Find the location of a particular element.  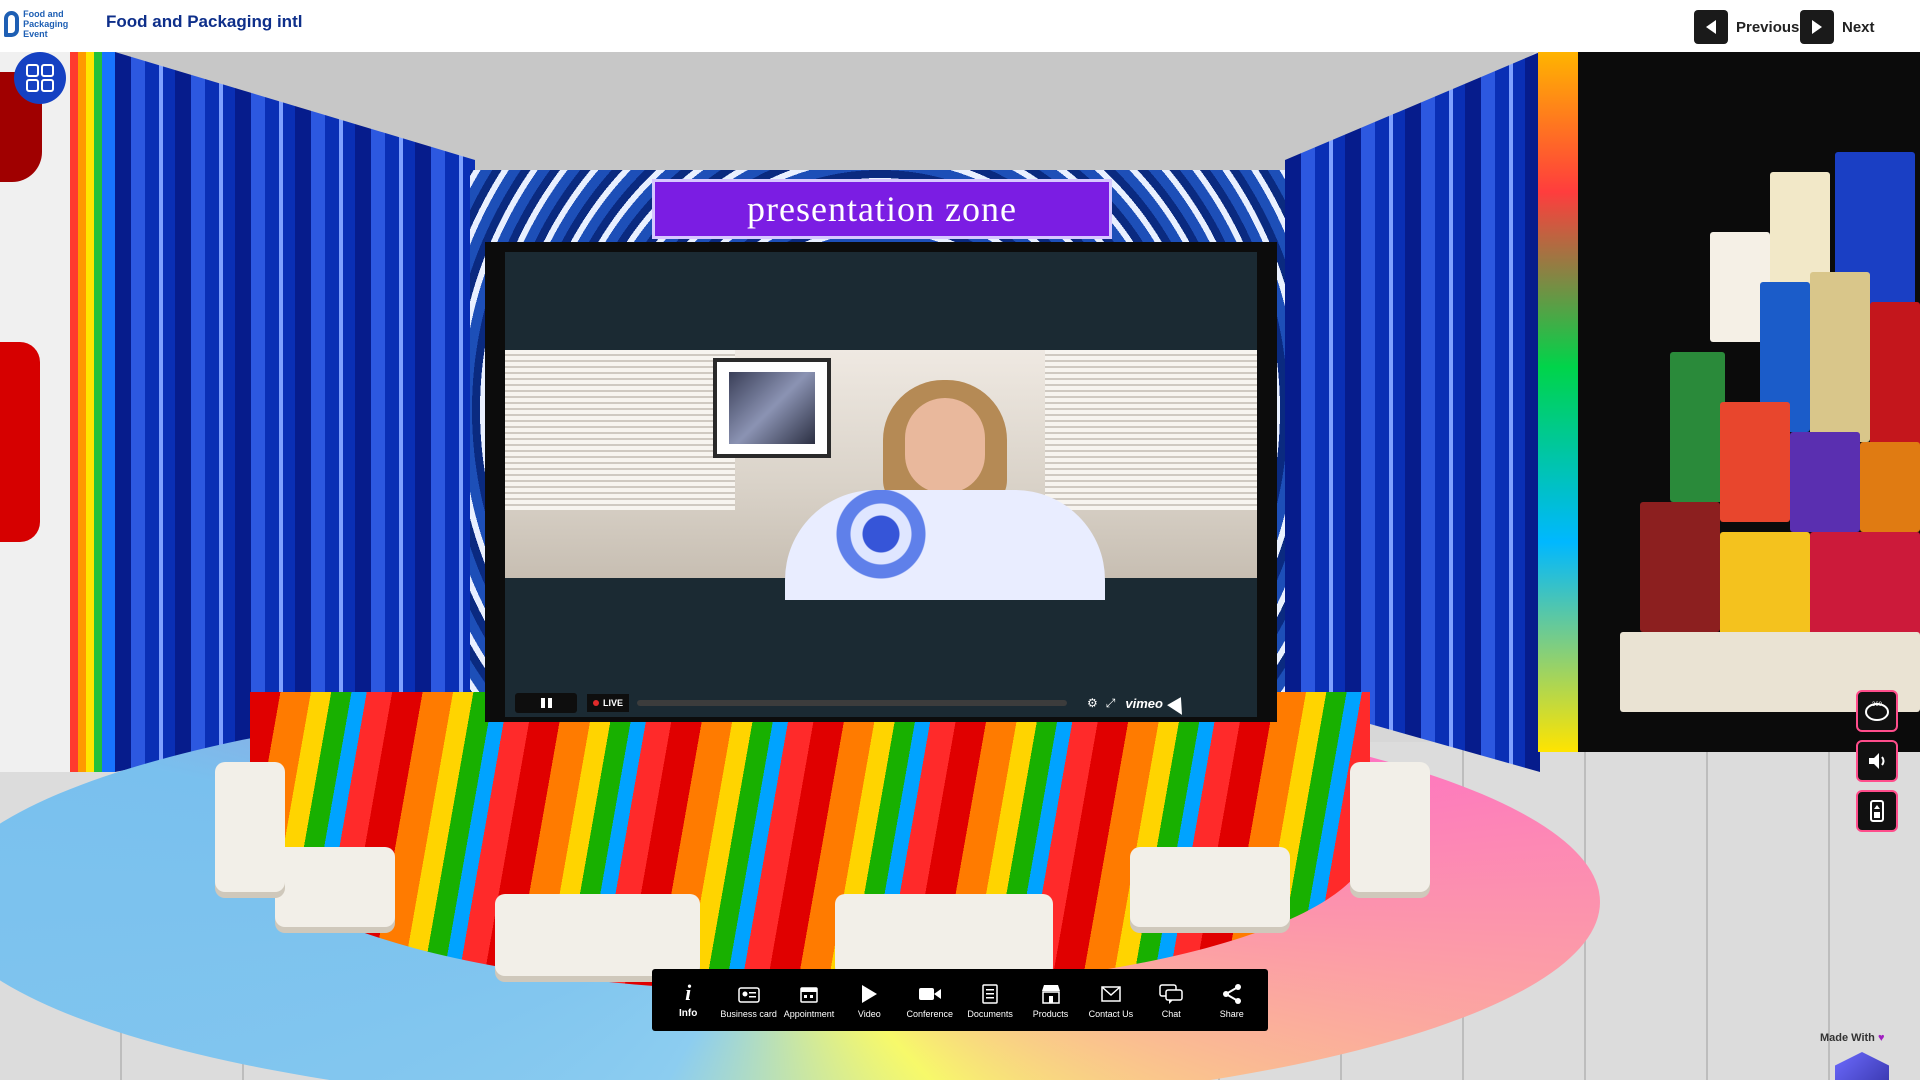

business-card-icon is located at coordinates (748, 994).